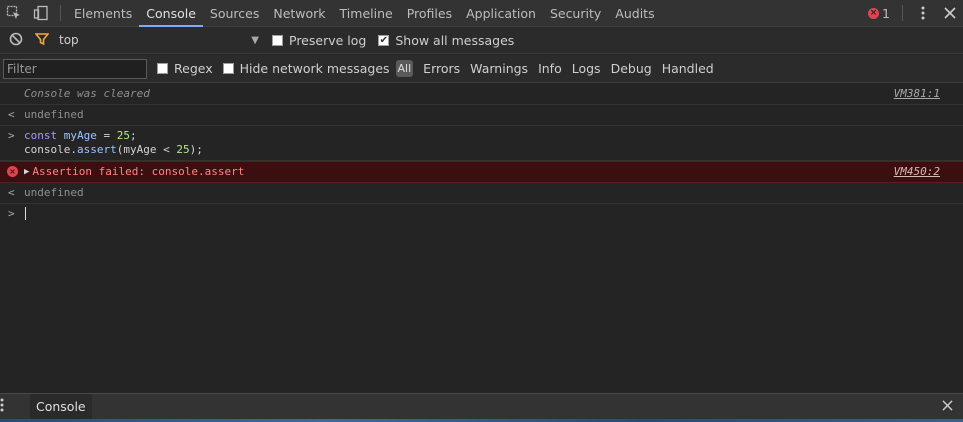 Image resolution: width=963 pixels, height=422 pixels. I want to click on regex-label: Regex, so click(193, 68).